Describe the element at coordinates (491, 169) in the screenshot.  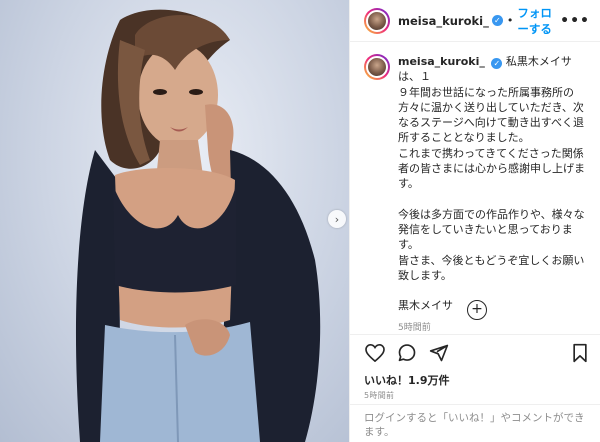
I see `caption-line: 者の皆さまには心から感謝申し上げま` at that location.